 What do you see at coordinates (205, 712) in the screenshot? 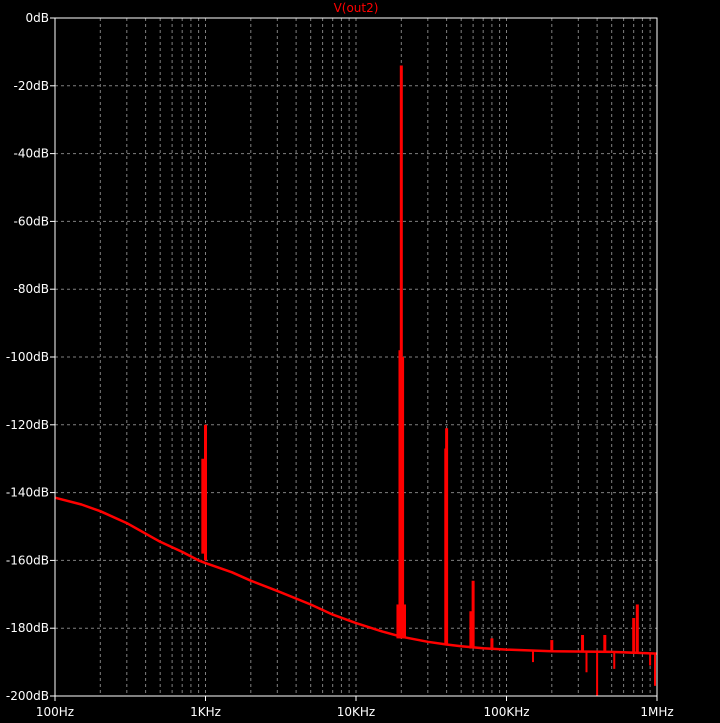
I see `x-tick-label: 1KHz` at bounding box center [205, 712].